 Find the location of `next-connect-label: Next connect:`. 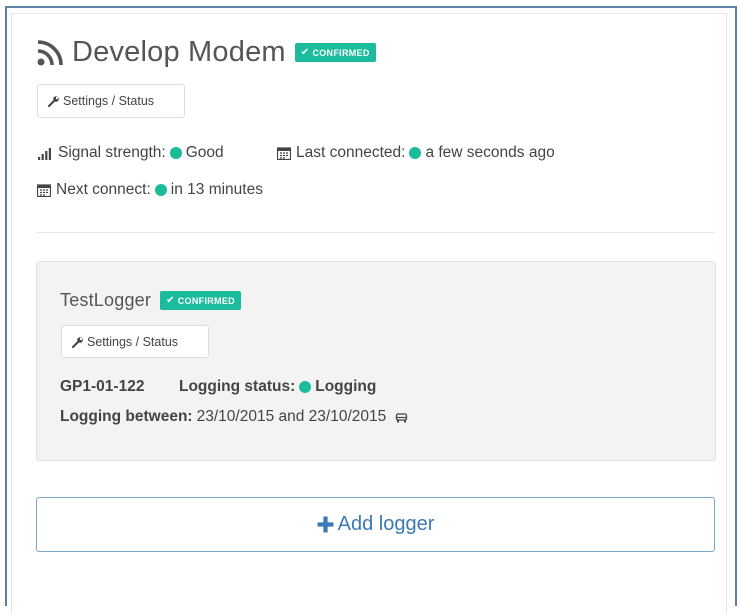

next-connect-label: Next connect: is located at coordinates (103, 189).